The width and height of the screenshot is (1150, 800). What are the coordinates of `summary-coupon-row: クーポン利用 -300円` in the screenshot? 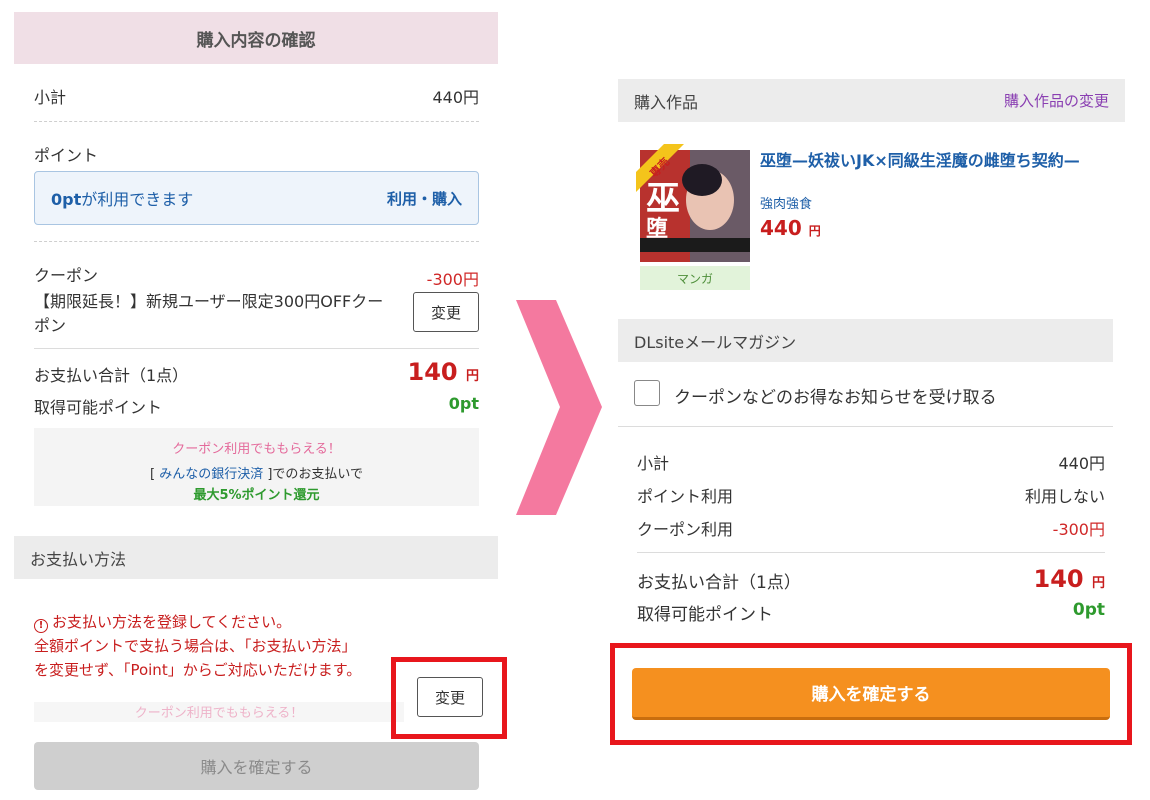 It's located at (871, 528).